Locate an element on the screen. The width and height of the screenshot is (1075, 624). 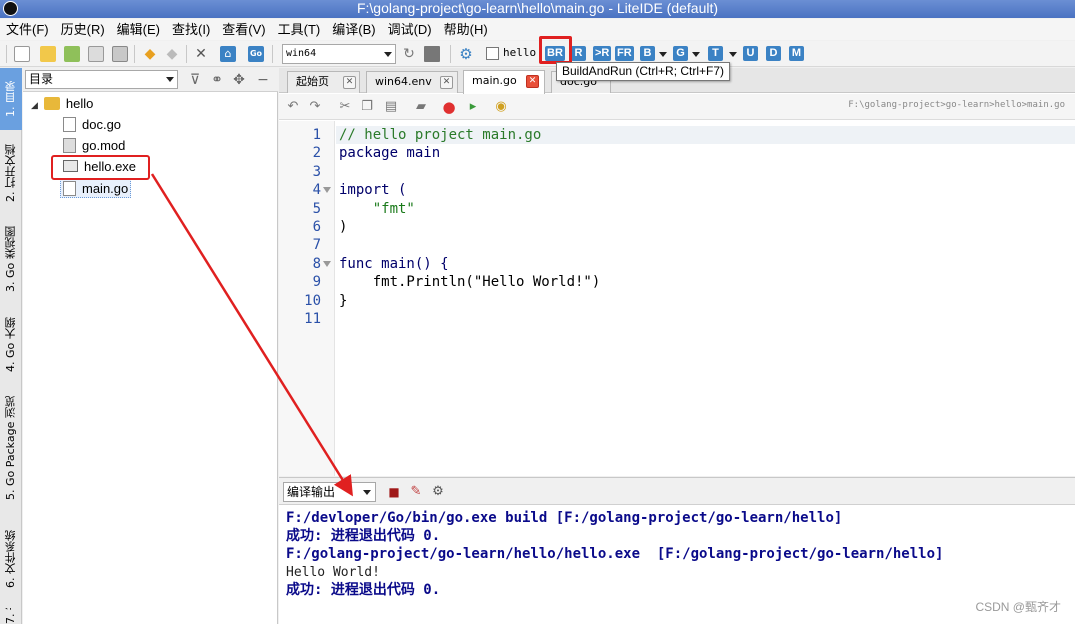
build-config-gear-icon: ⚙ is located at coordinates (466, 54).